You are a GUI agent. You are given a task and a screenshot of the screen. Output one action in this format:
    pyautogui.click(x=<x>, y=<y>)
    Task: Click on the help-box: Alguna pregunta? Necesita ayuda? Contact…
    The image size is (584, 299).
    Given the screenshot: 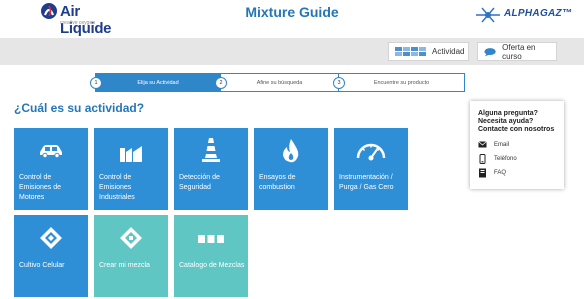 What is the action you would take?
    pyautogui.click(x=517, y=145)
    